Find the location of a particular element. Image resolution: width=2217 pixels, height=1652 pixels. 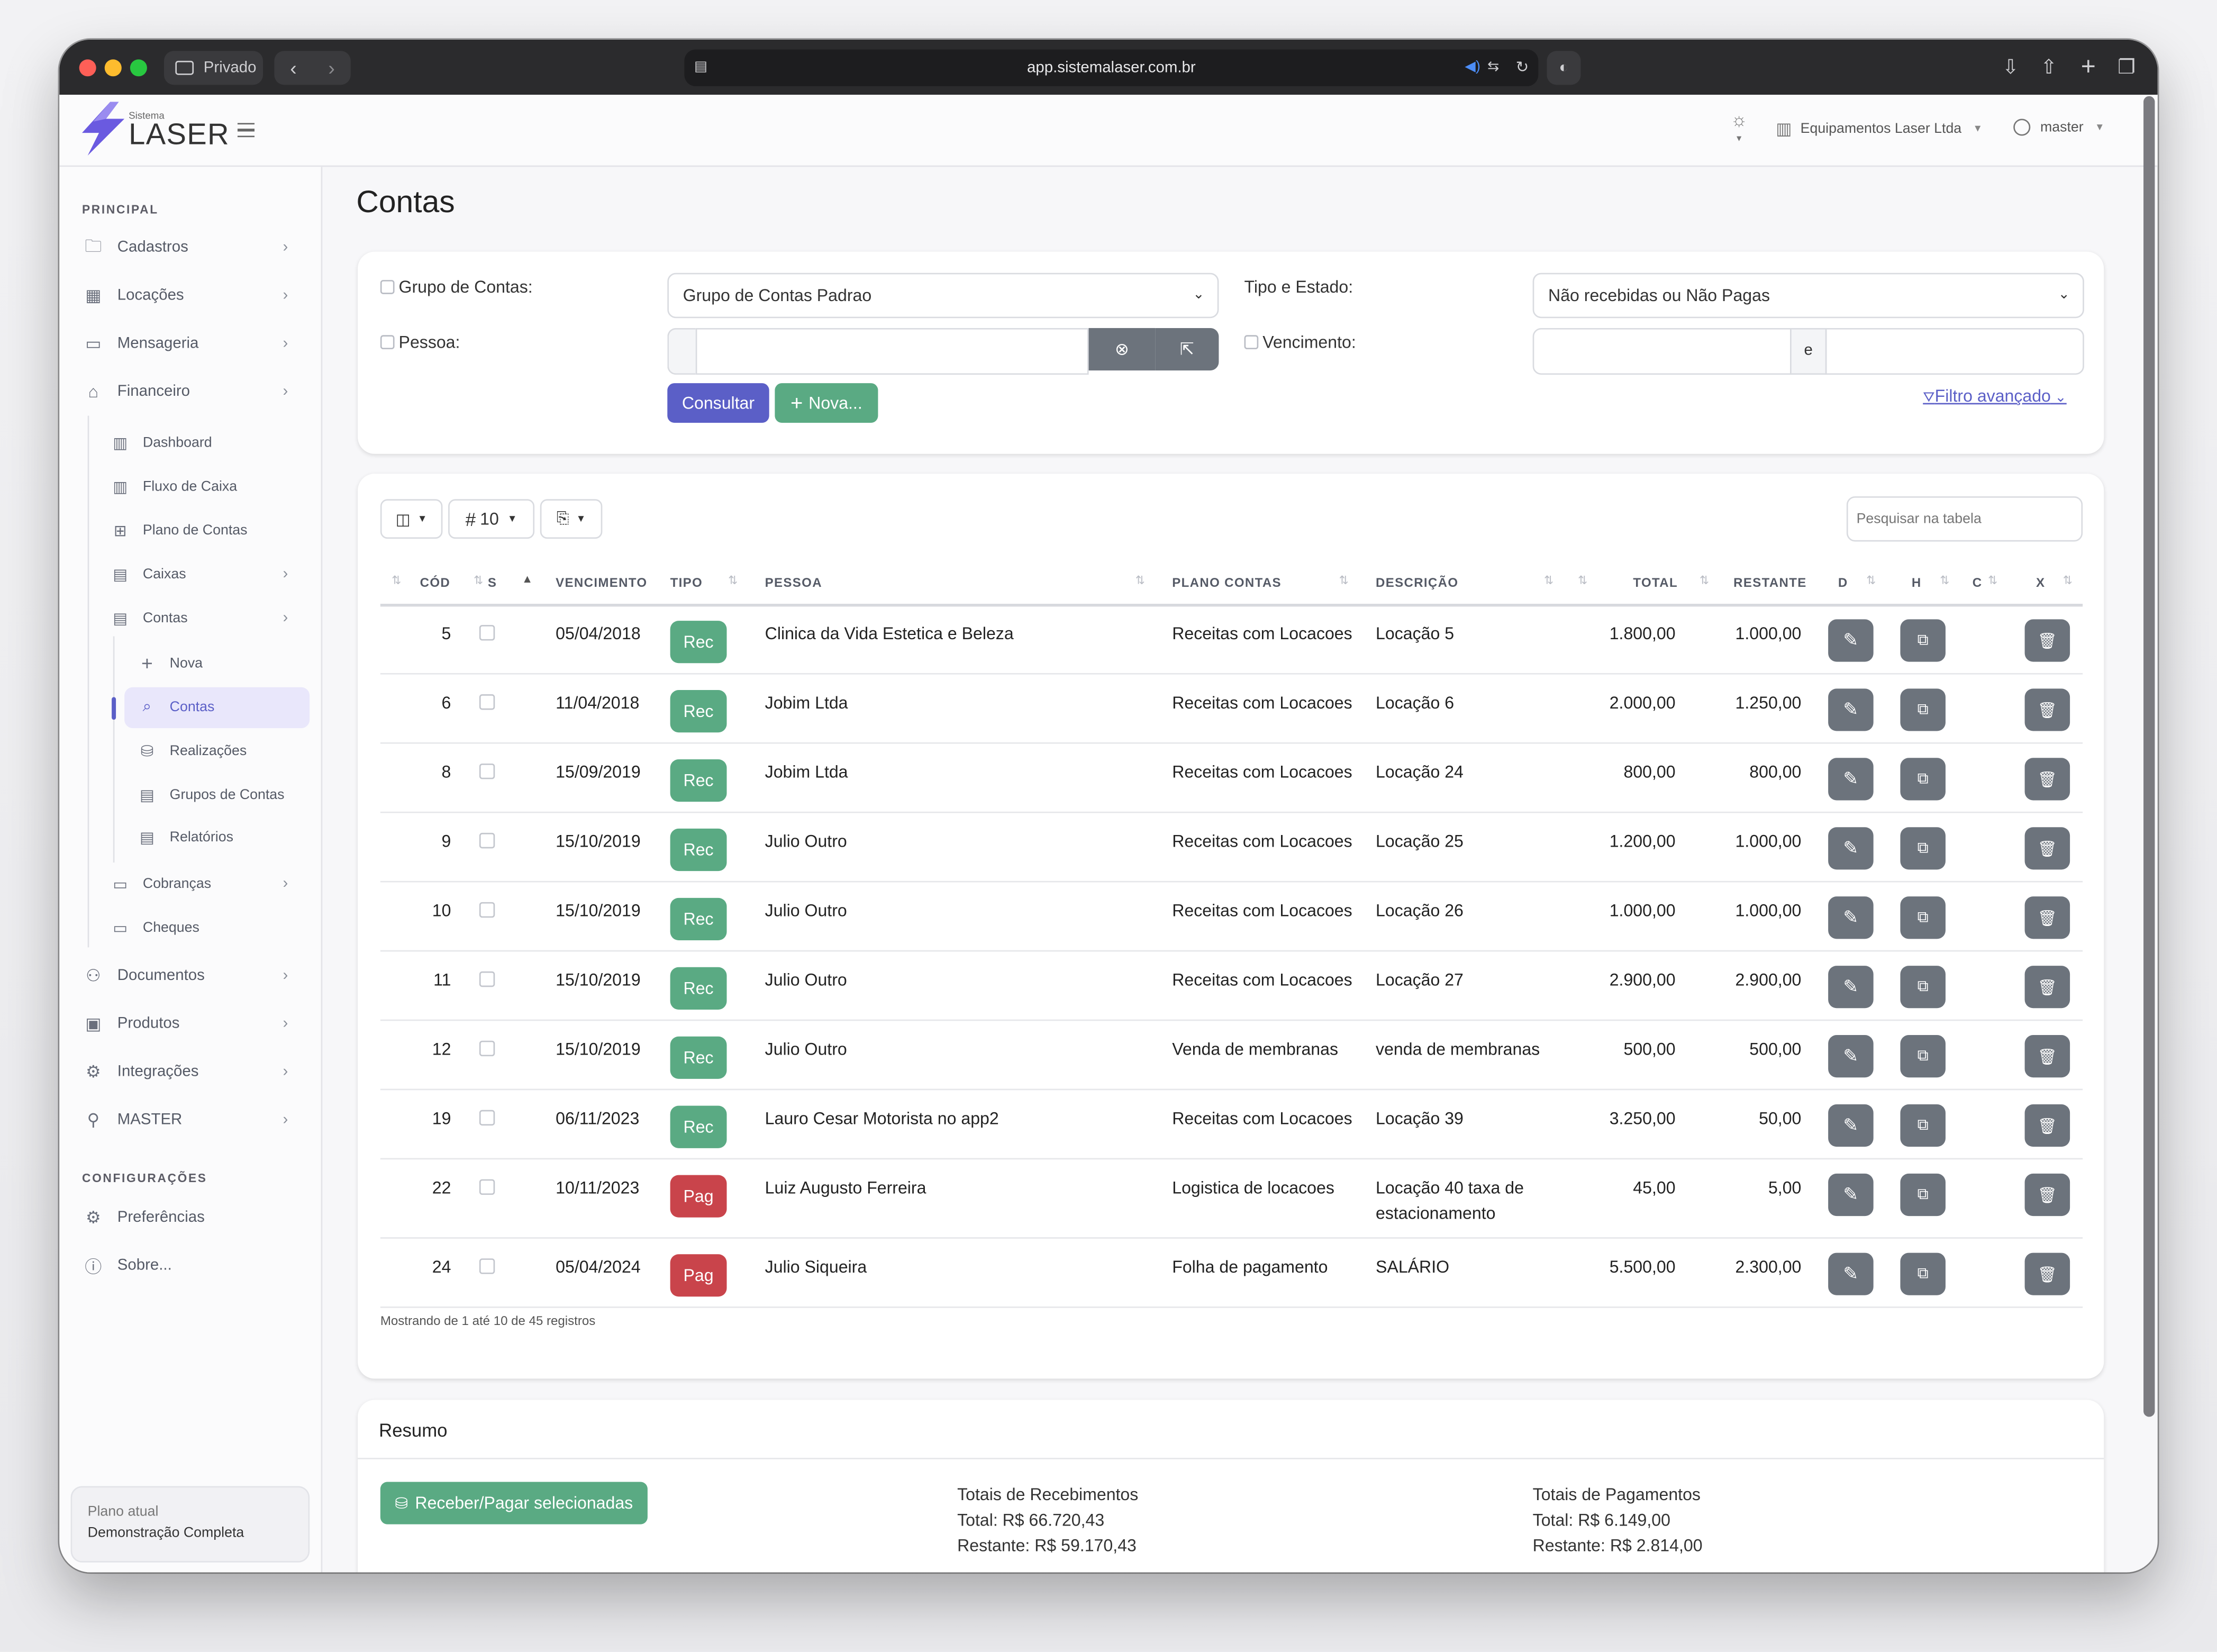

sidebar-item-cheques: ▭ Cheques is located at coordinates (154, 927).